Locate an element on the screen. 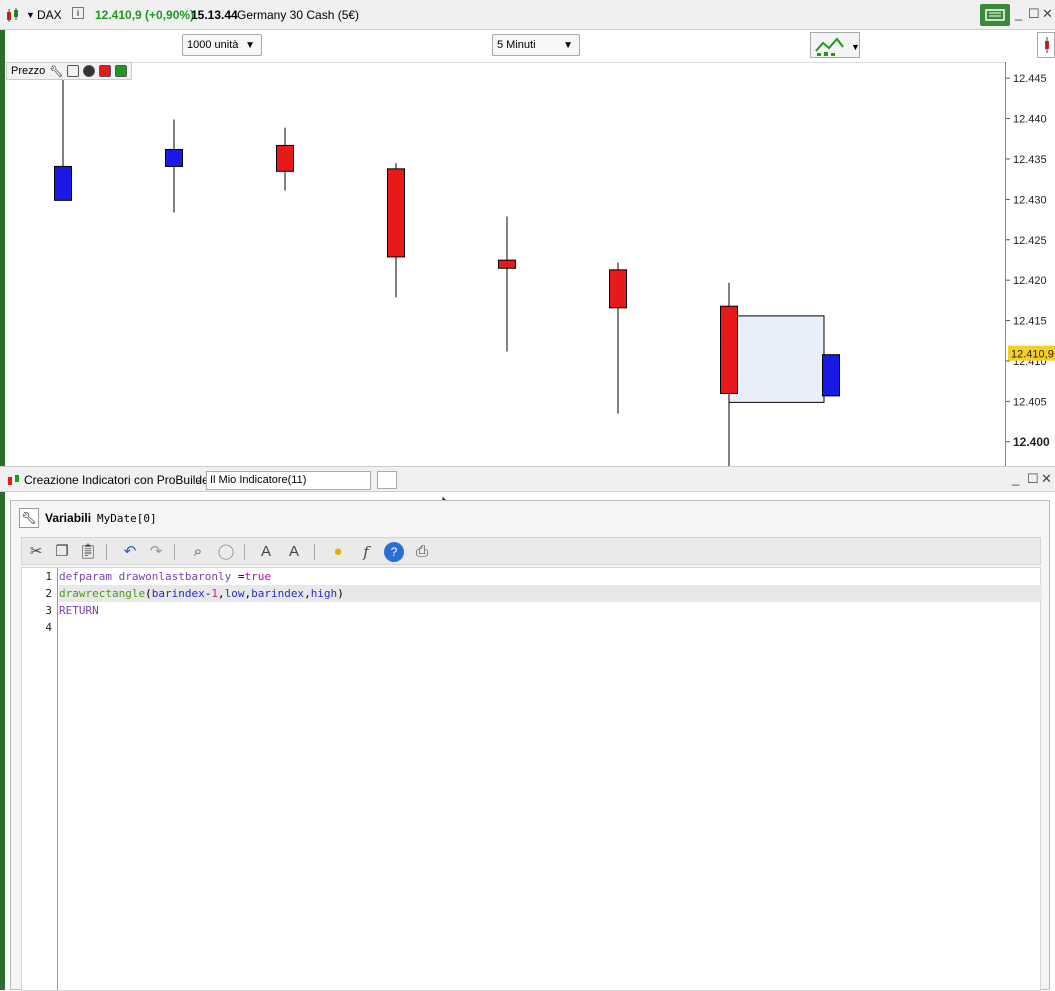 The image size is (1055, 991). line-number: 3 is located at coordinates (48, 610).